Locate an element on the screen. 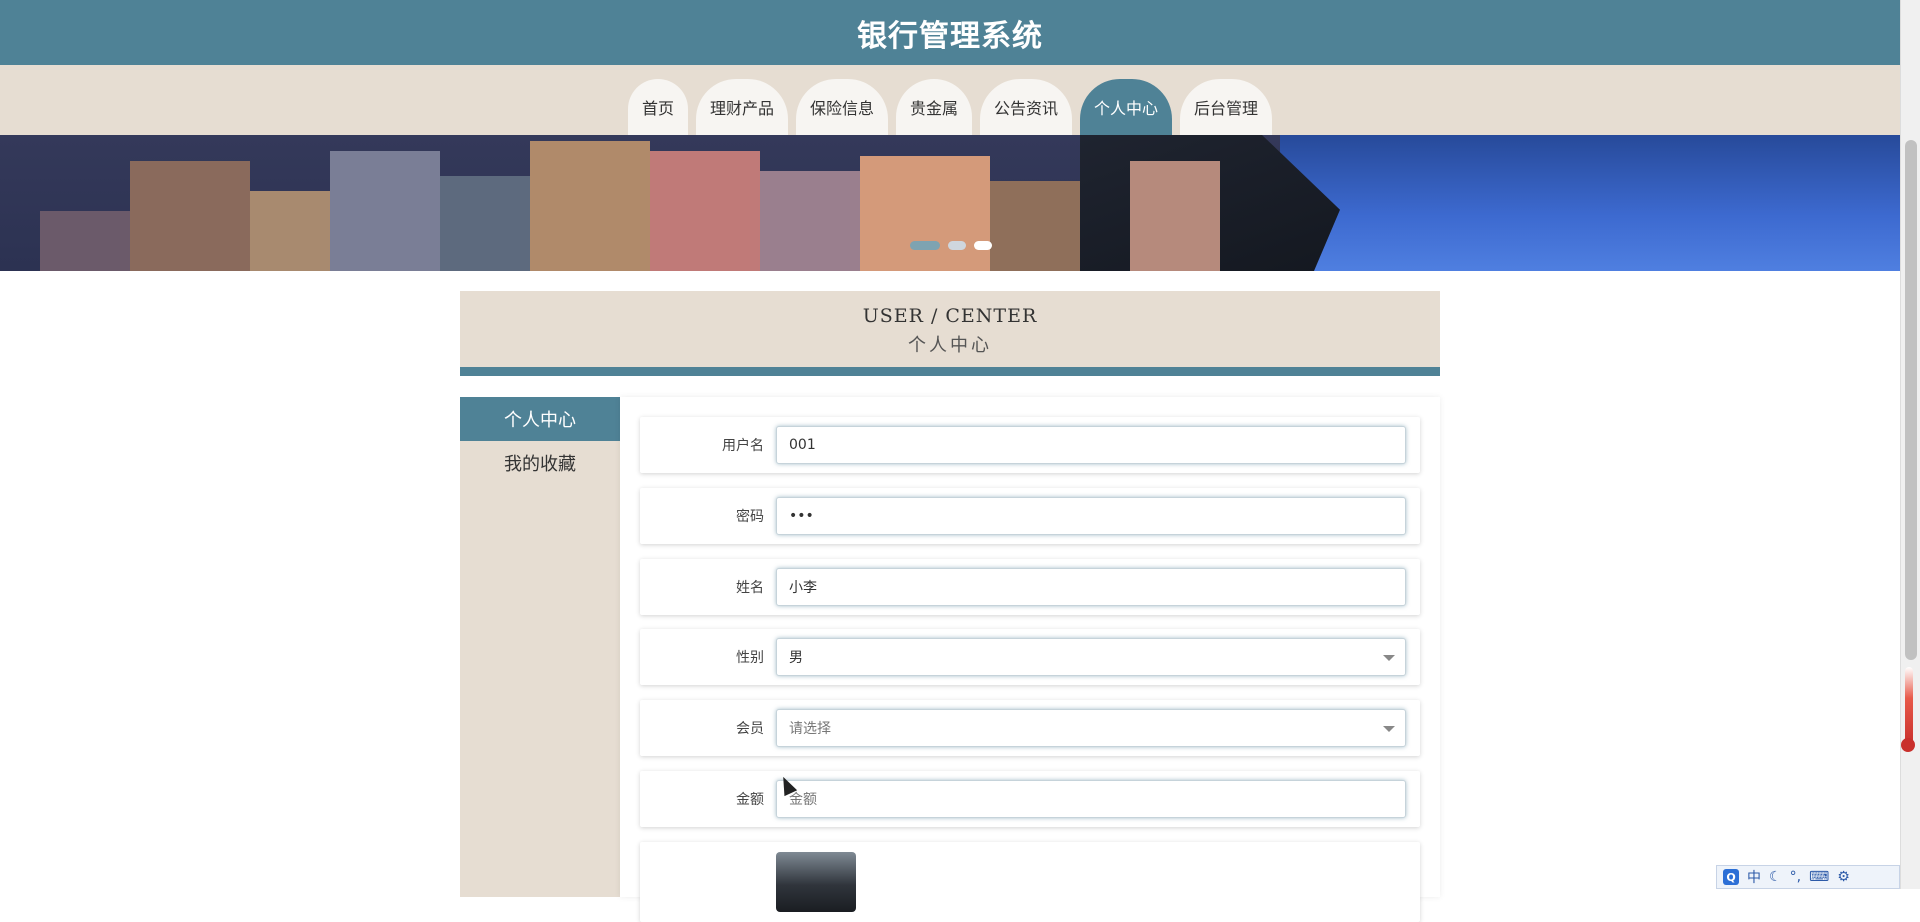 The image size is (1920, 922). form-row-name: 姓名 小李 is located at coordinates (1030, 587).